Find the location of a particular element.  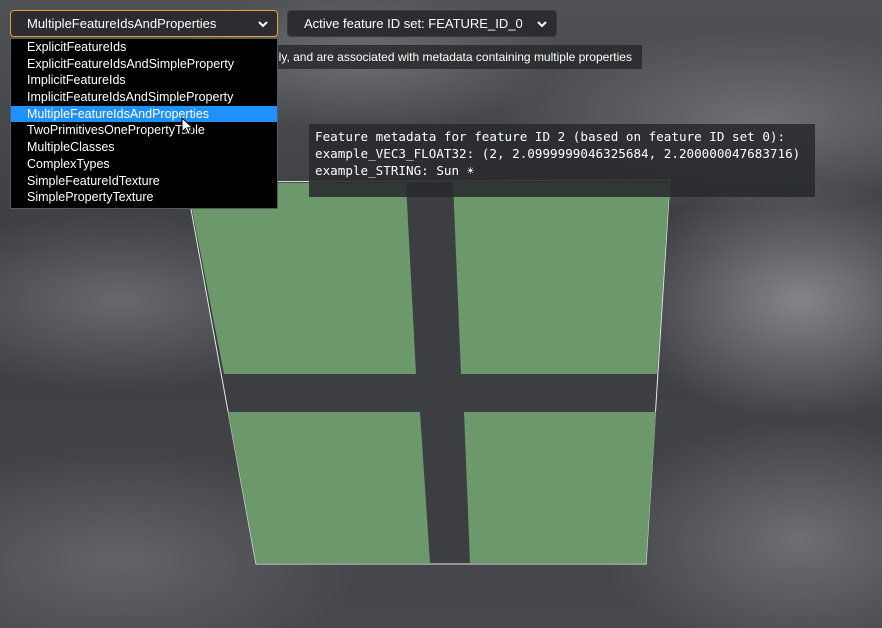

model-select: MultipleFeatureIdsAndProperties is located at coordinates (144, 23).